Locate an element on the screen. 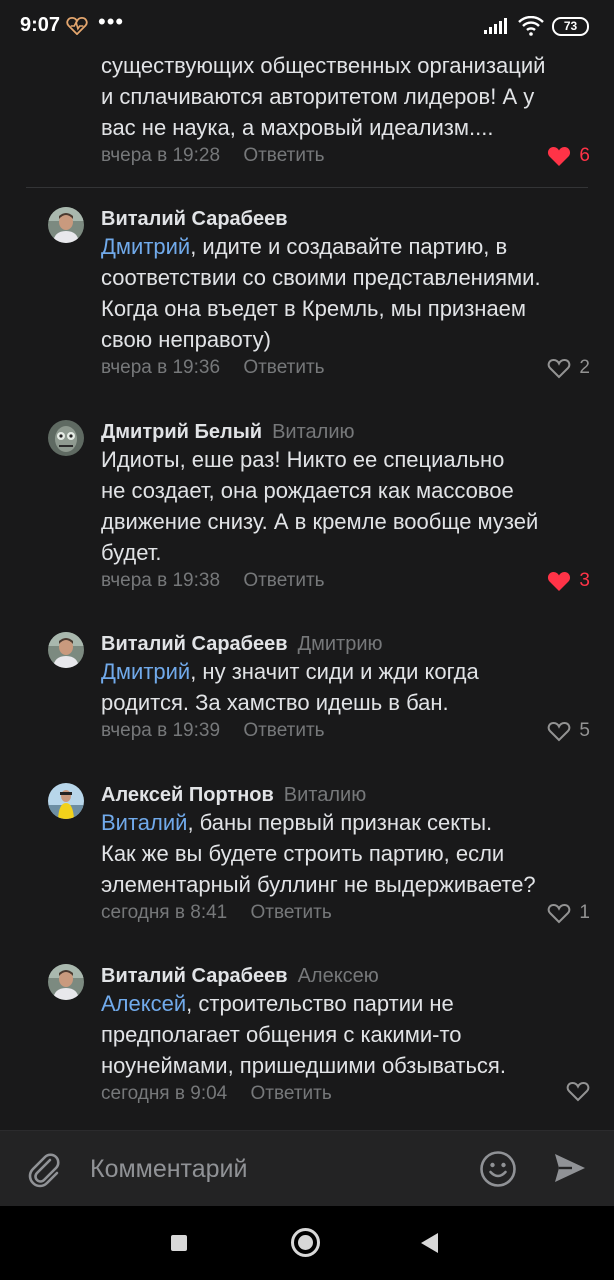 The width and height of the screenshot is (614, 1280). recents-icon is located at coordinates (179, 1243).